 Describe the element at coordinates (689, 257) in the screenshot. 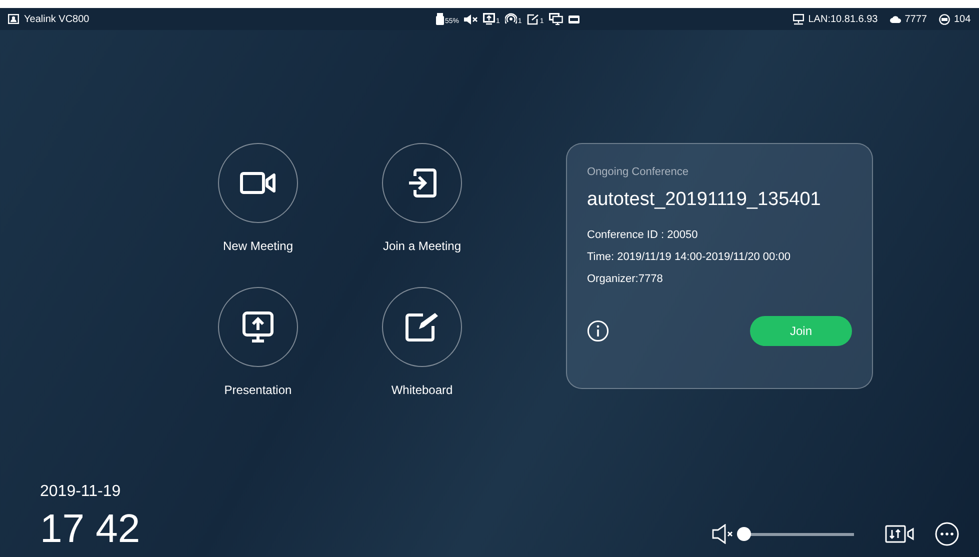

I see `conference-time: Time: 2019/11/19 14:00-2019/11/20 00:00` at that location.